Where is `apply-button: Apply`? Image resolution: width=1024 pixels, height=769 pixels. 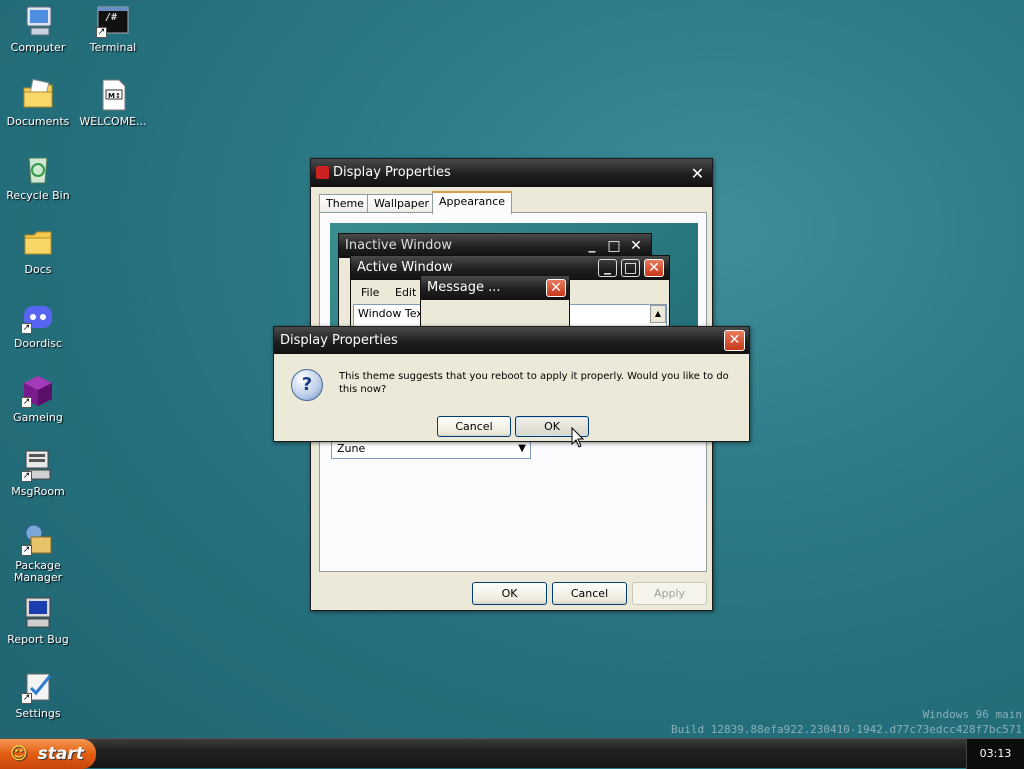 apply-button: Apply is located at coordinates (669, 593).